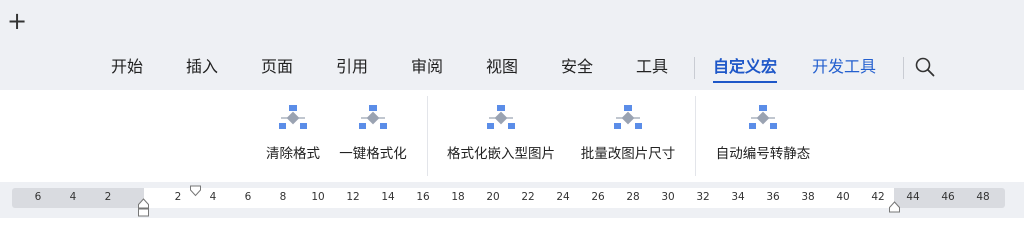 This screenshot has width=1024, height=240. What do you see at coordinates (844, 67) in the screenshot?
I see `tab-developer-tools: 开发工具` at bounding box center [844, 67].